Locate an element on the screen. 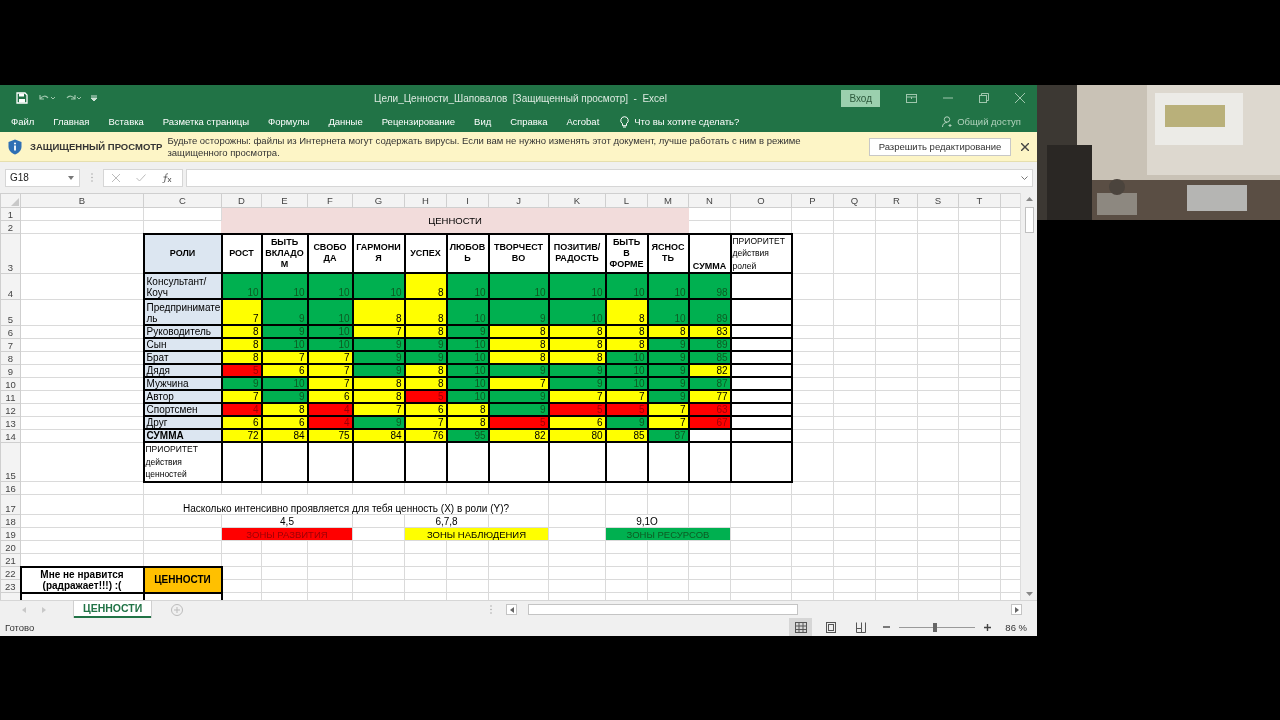  sheet-tab: ЦЕННОСТИ is located at coordinates (113, 609).